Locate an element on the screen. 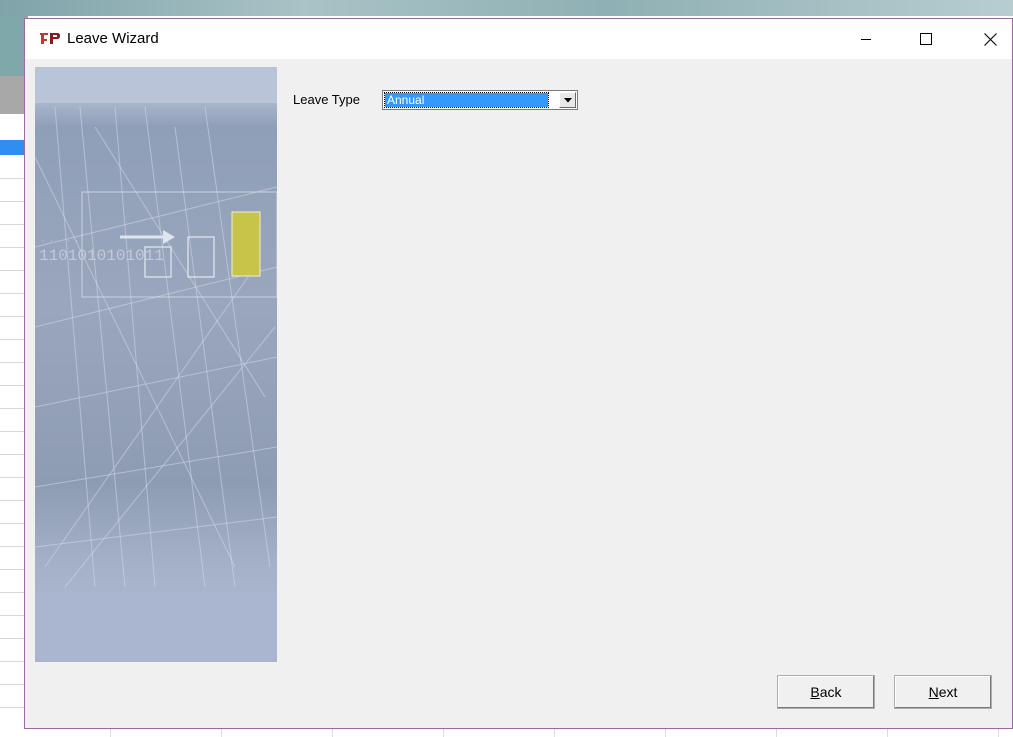 The height and width of the screenshot is (737, 1013). leave-type-label: Leave Type is located at coordinates (326, 99).